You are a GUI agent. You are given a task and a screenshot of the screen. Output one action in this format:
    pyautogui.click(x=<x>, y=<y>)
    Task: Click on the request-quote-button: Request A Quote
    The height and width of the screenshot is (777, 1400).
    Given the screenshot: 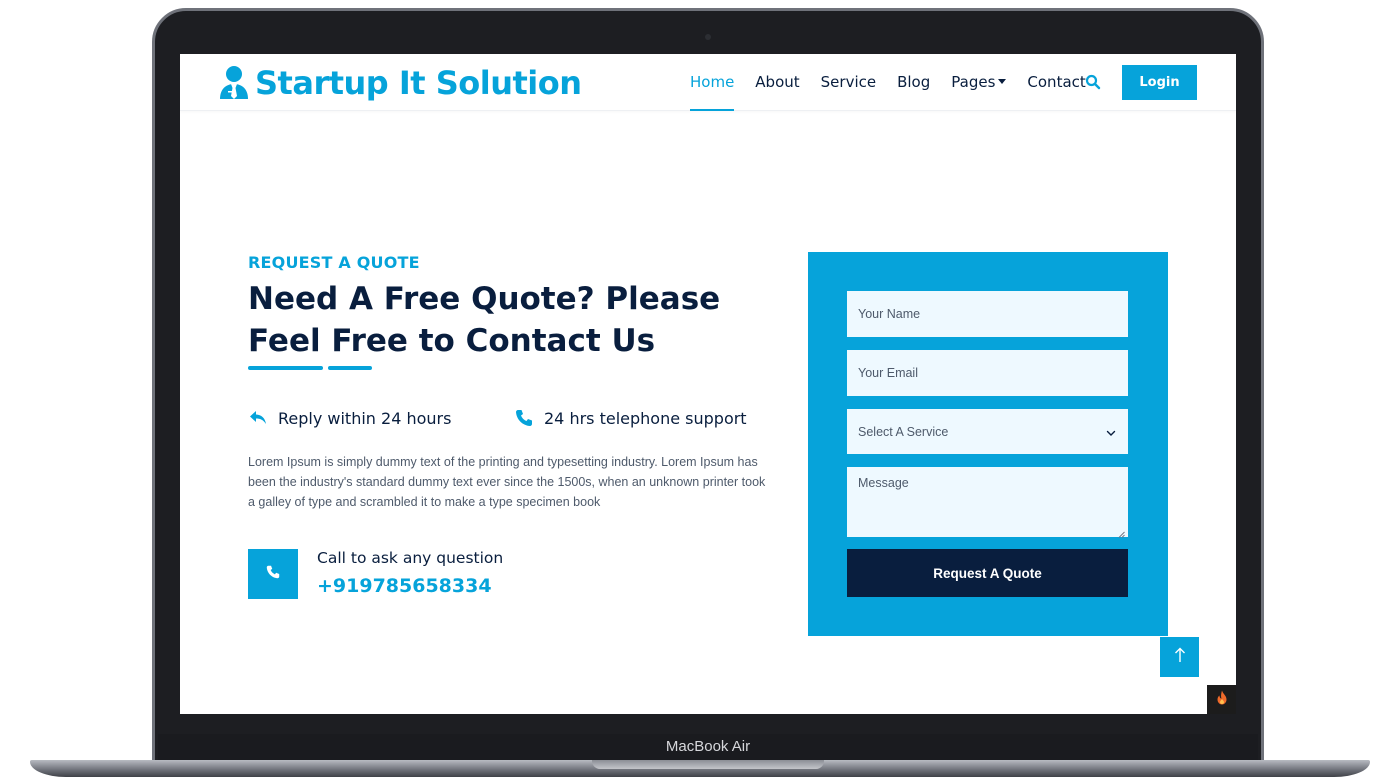 What is the action you would take?
    pyautogui.click(x=987, y=573)
    